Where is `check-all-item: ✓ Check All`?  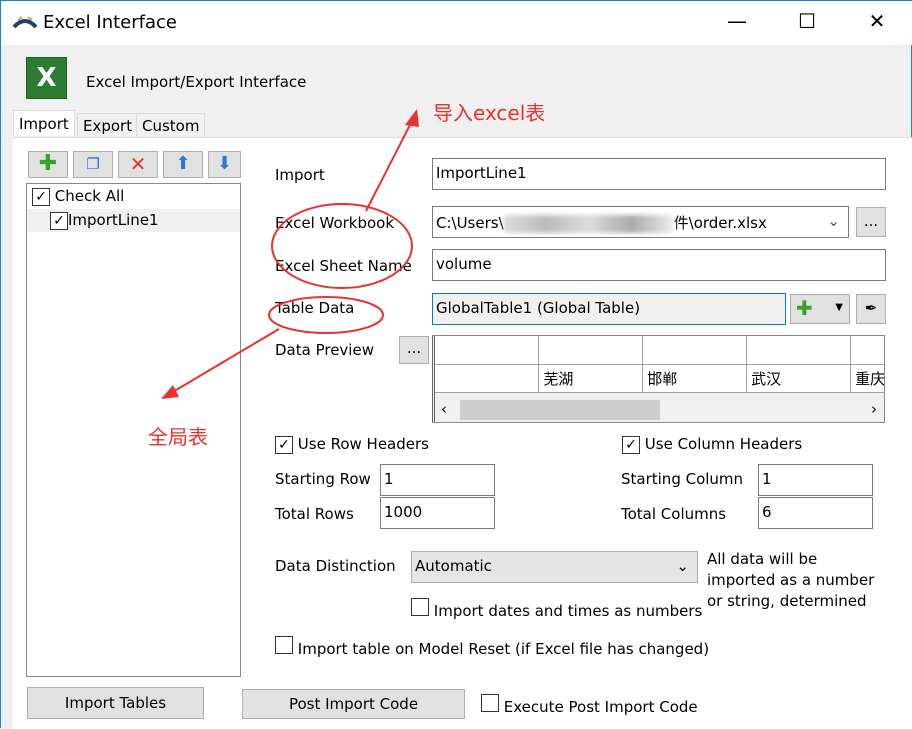 check-all-item: ✓ Check All is located at coordinates (133, 196).